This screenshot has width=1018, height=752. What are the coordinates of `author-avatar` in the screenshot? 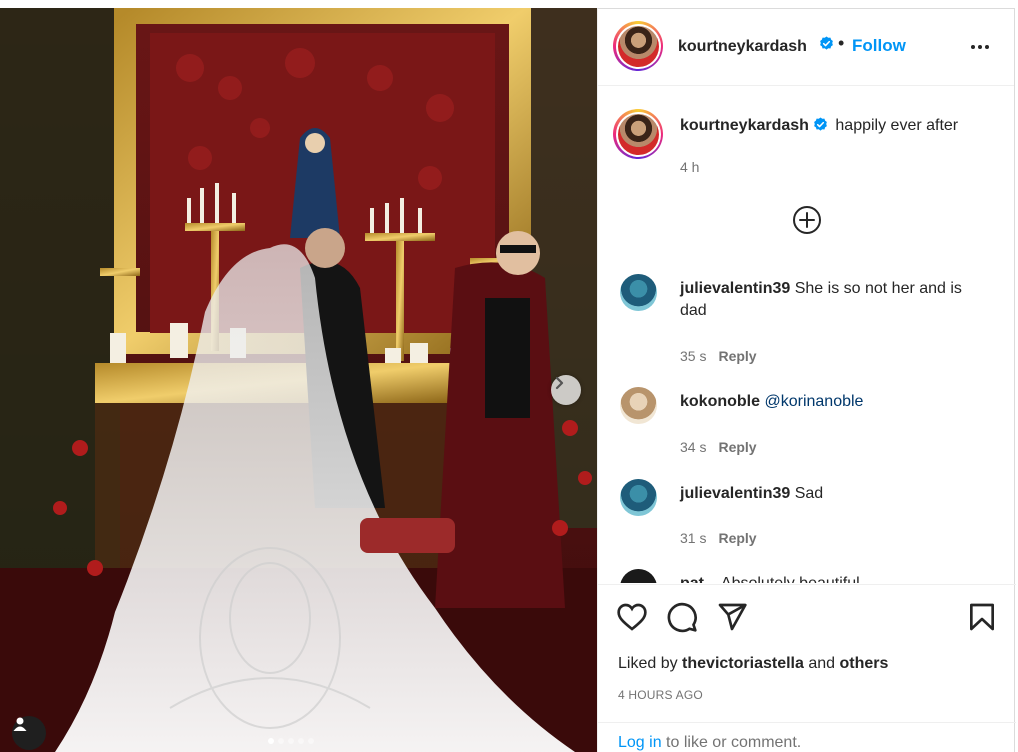 It's located at (638, 46).